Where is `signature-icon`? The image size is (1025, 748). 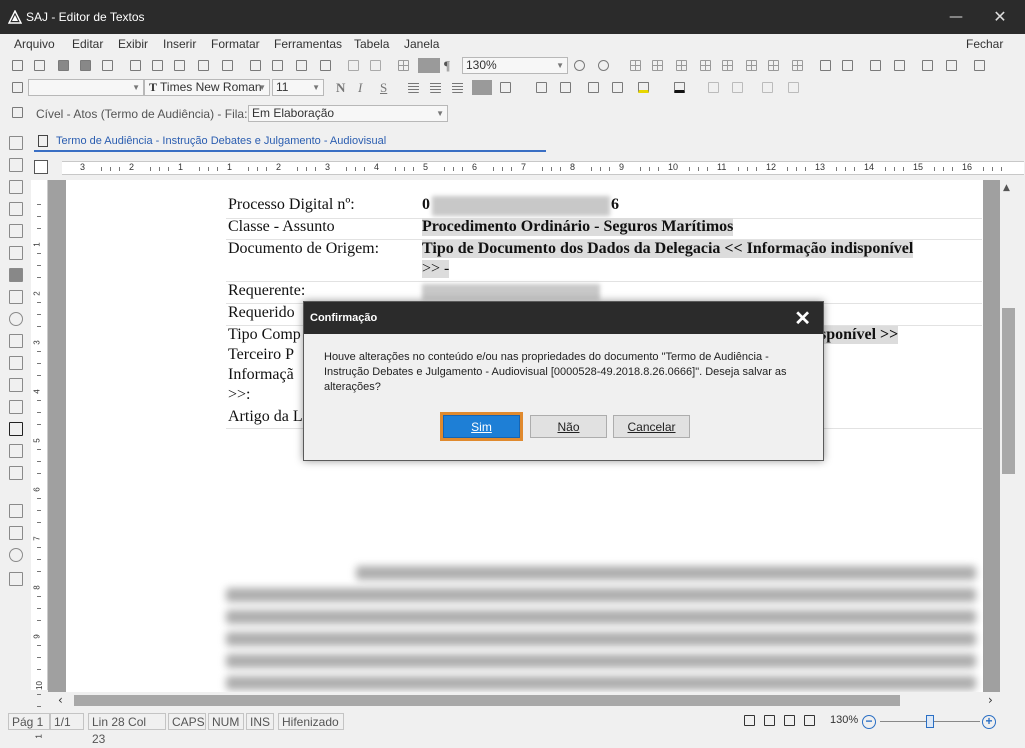 signature-icon is located at coordinates (951, 65).